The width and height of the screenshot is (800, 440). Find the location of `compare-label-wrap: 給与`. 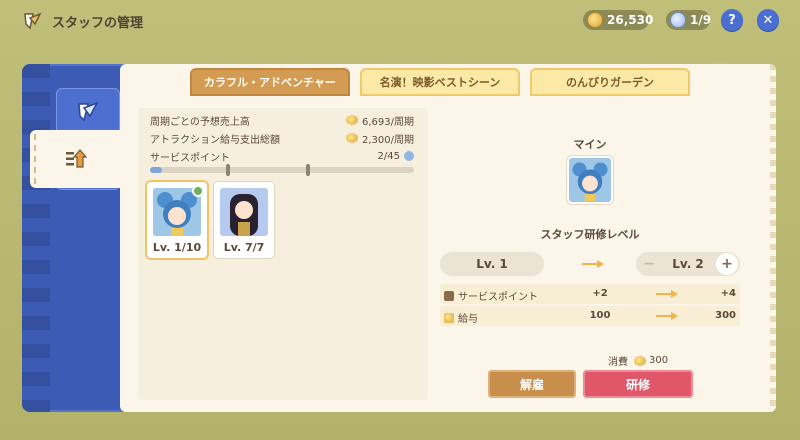

compare-label-wrap: 給与 is located at coordinates (461, 317).